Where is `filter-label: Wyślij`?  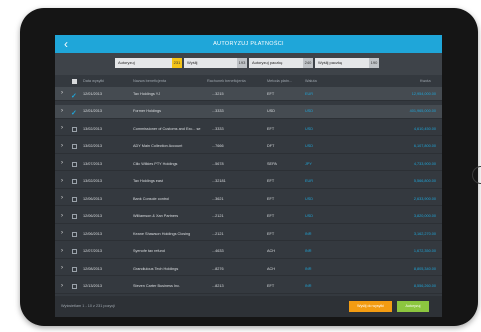
filter-label: Wyślij is located at coordinates (192, 62).